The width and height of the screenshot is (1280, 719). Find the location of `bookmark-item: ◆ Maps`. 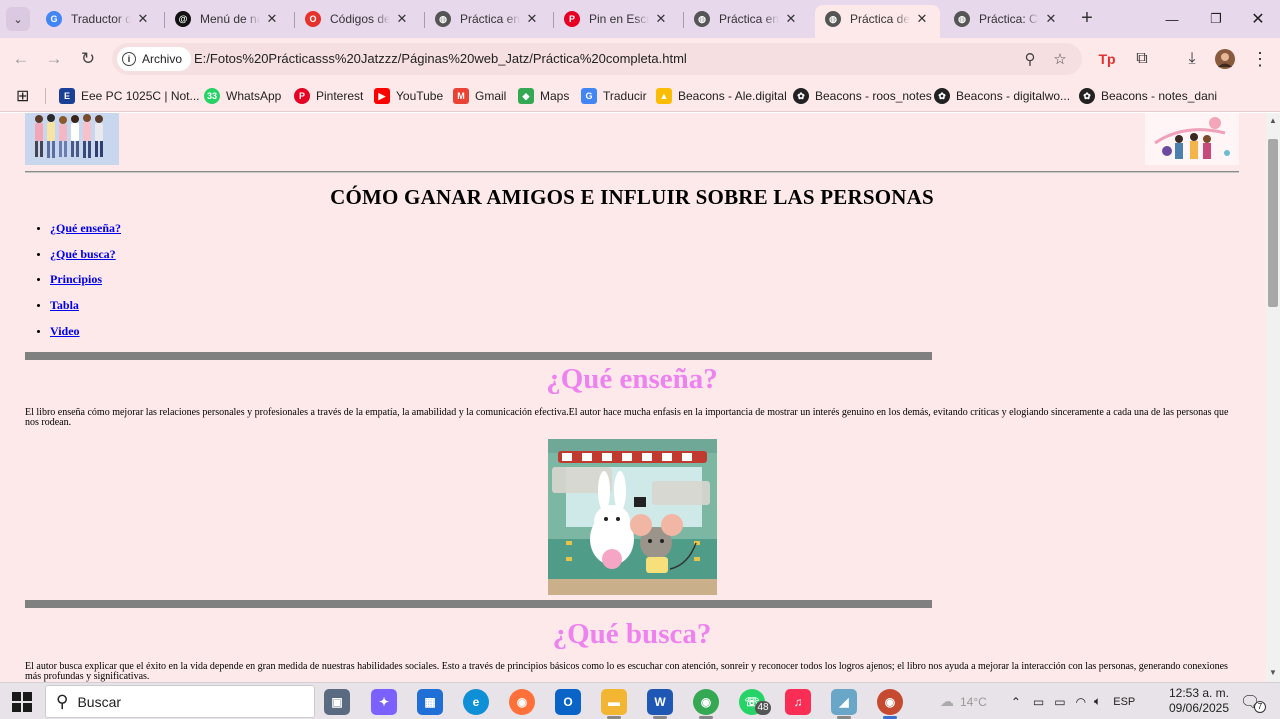

bookmark-item: ◆ Maps is located at coordinates (543, 96).